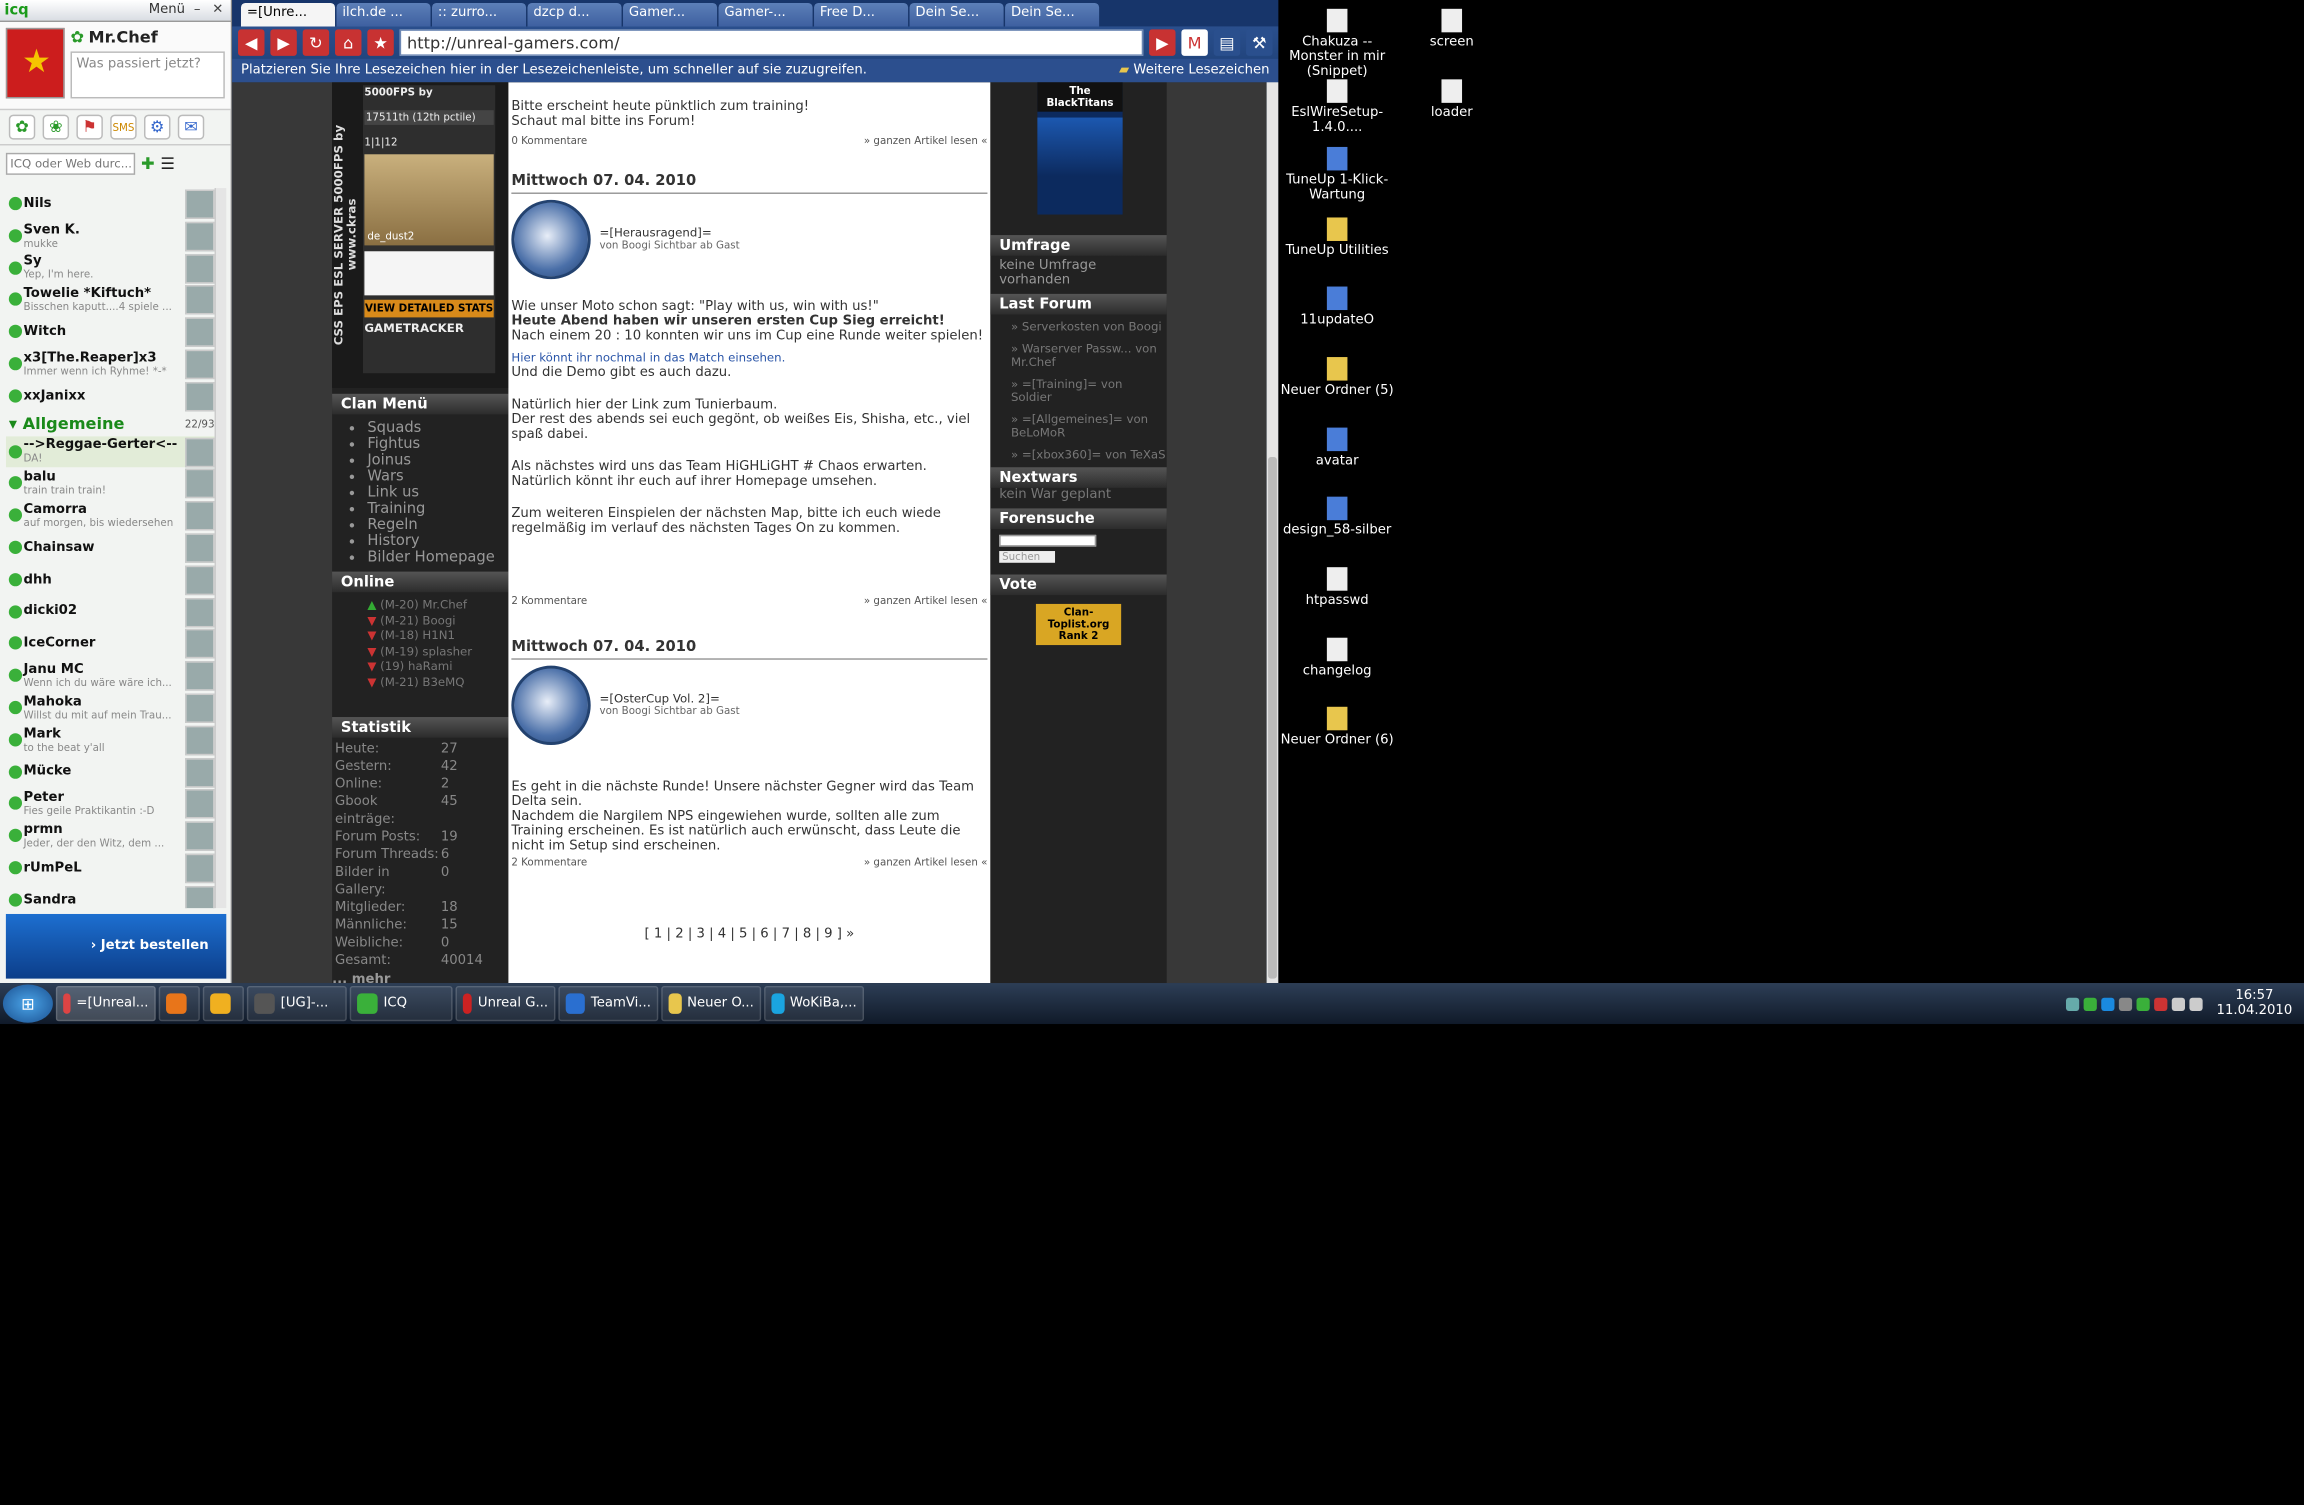 The height and width of the screenshot is (1505, 2304). I want to click on contact-item: dicki02, so click(110, 612).